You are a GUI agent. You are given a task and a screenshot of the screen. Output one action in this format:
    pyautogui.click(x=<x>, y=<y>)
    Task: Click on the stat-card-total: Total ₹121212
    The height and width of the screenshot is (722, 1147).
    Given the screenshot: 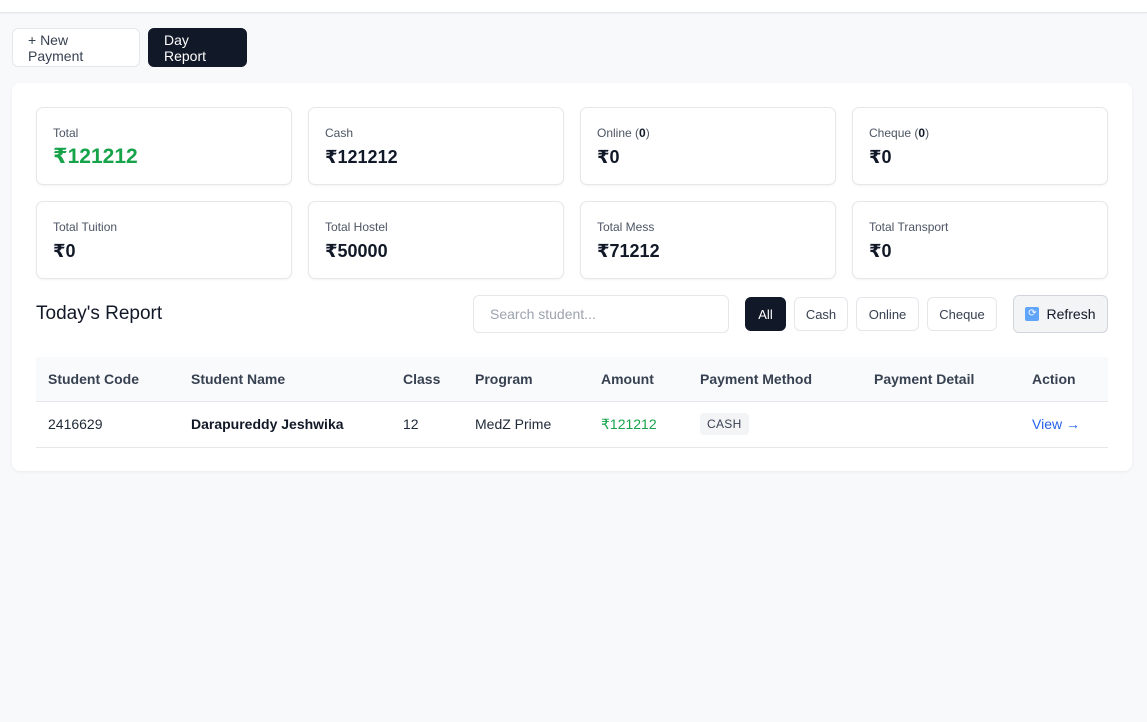 What is the action you would take?
    pyautogui.click(x=164, y=146)
    